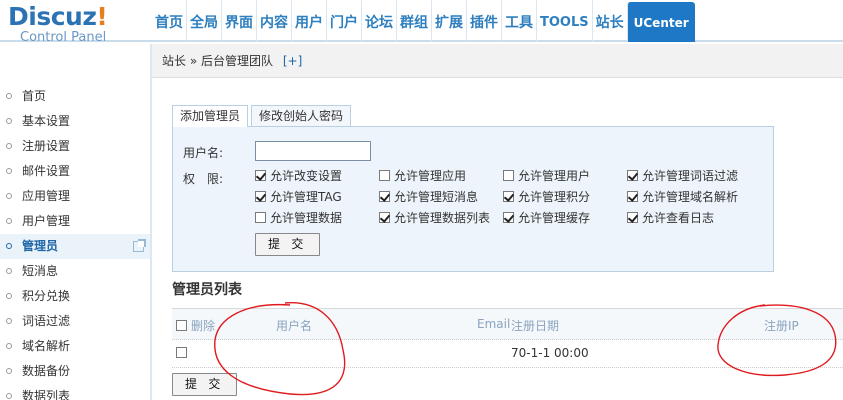 The image size is (843, 400). I want to click on sidebar-item-word-filter: 词语过滤, so click(75, 321).